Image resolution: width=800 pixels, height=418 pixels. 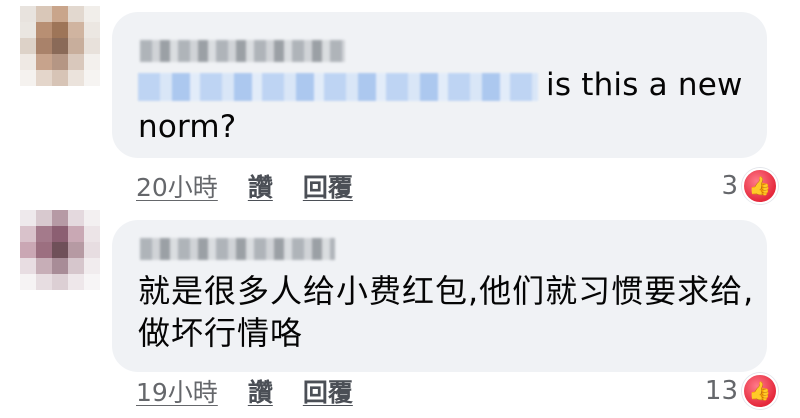 What do you see at coordinates (244, 391) in the screenshot?
I see `comment-actions: 19小時 讚 回覆` at bounding box center [244, 391].